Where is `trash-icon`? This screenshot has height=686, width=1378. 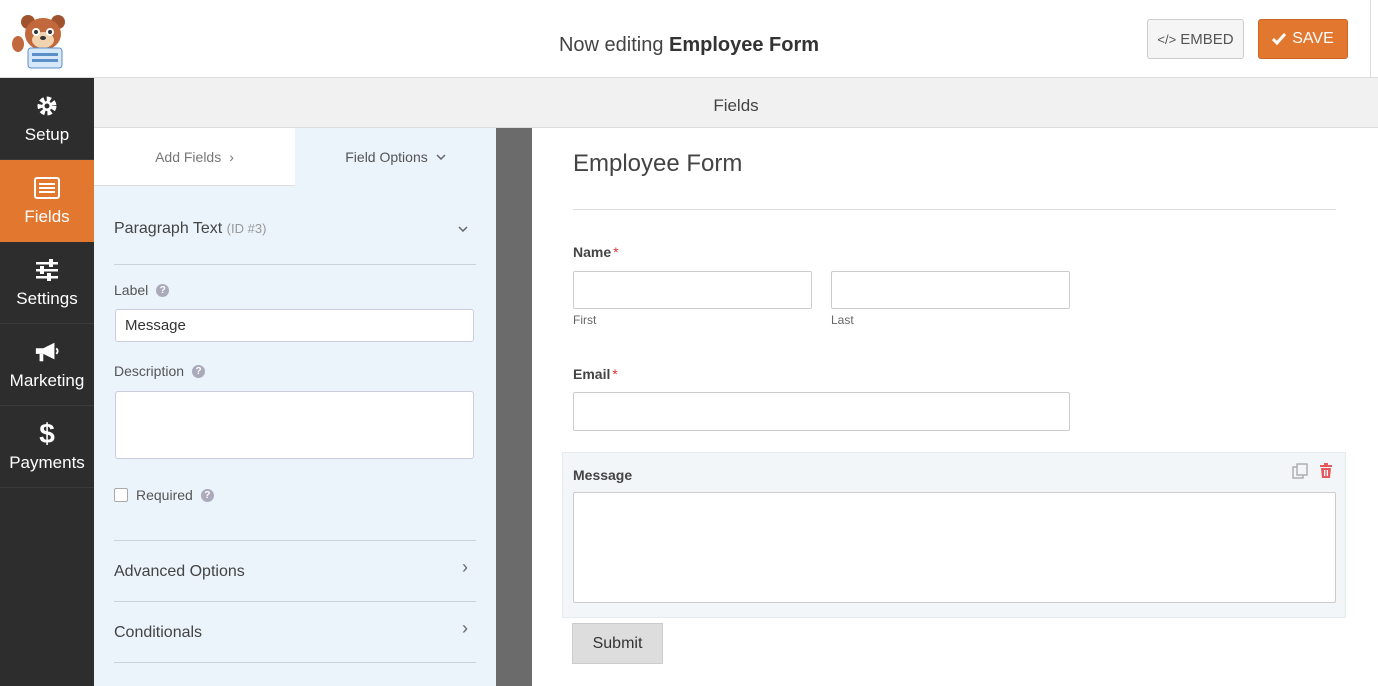
trash-icon is located at coordinates (1326, 471).